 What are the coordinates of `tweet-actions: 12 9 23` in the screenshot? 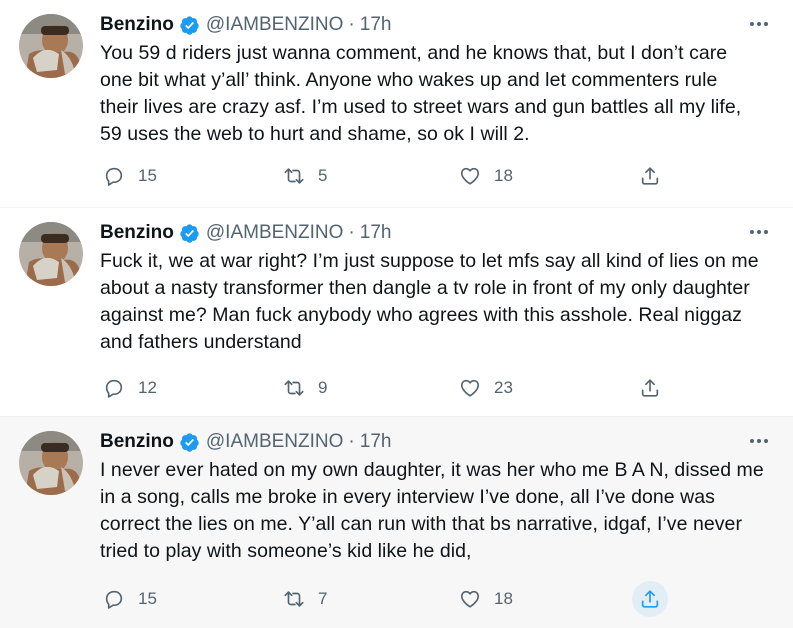 It's located at (396, 388).